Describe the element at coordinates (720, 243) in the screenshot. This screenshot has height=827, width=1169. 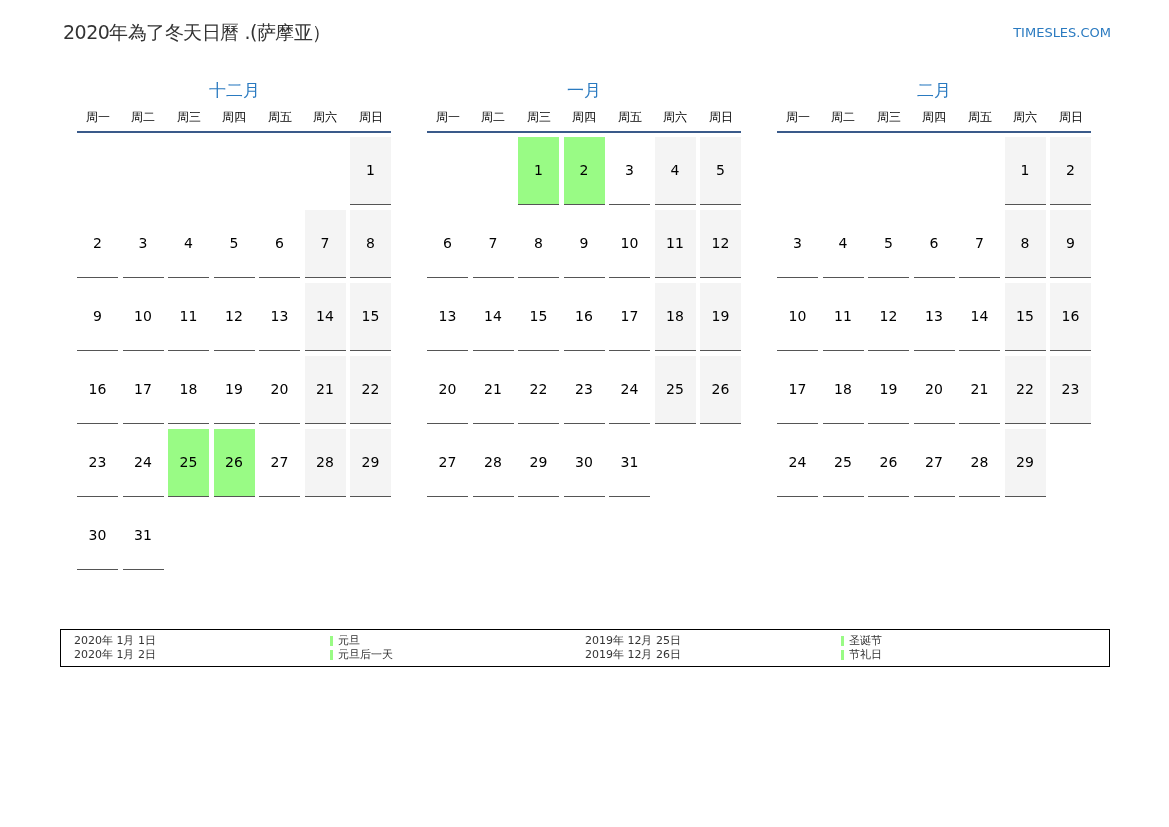
I see `day-cell: 12` at that location.